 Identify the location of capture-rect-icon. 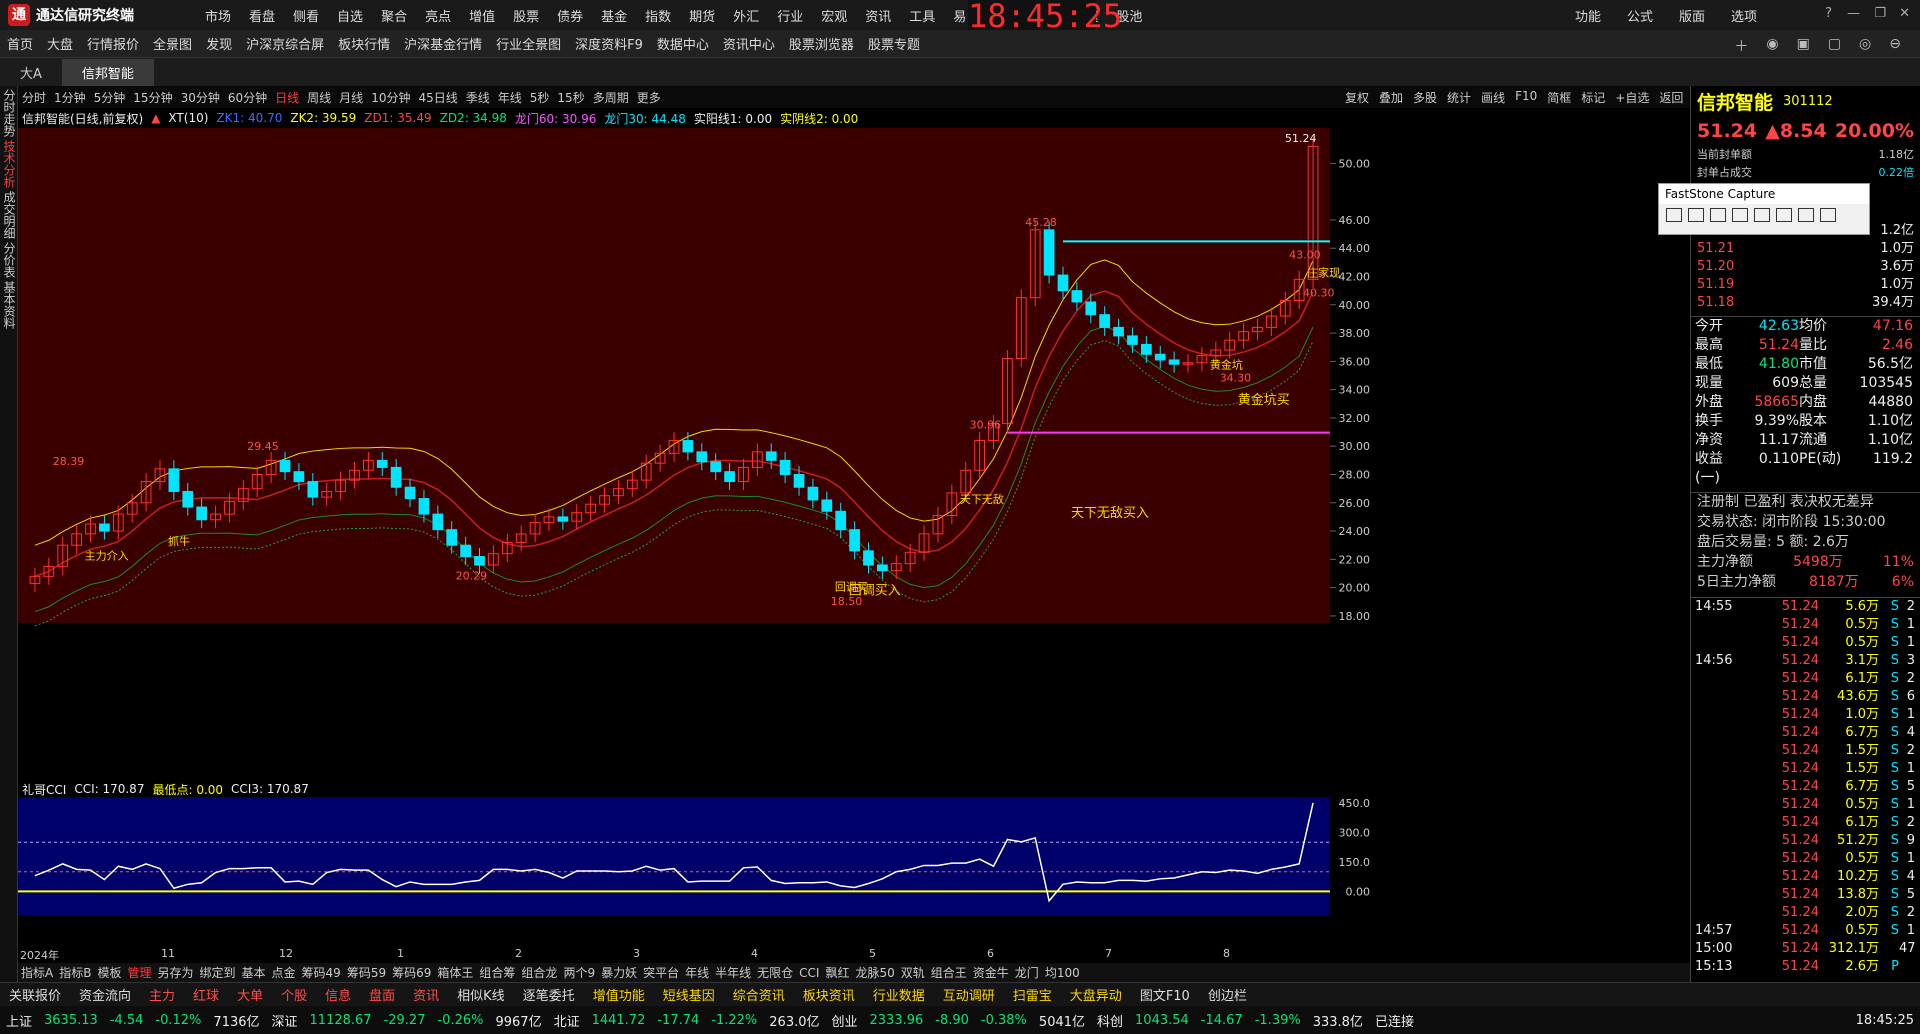
(1718, 215).